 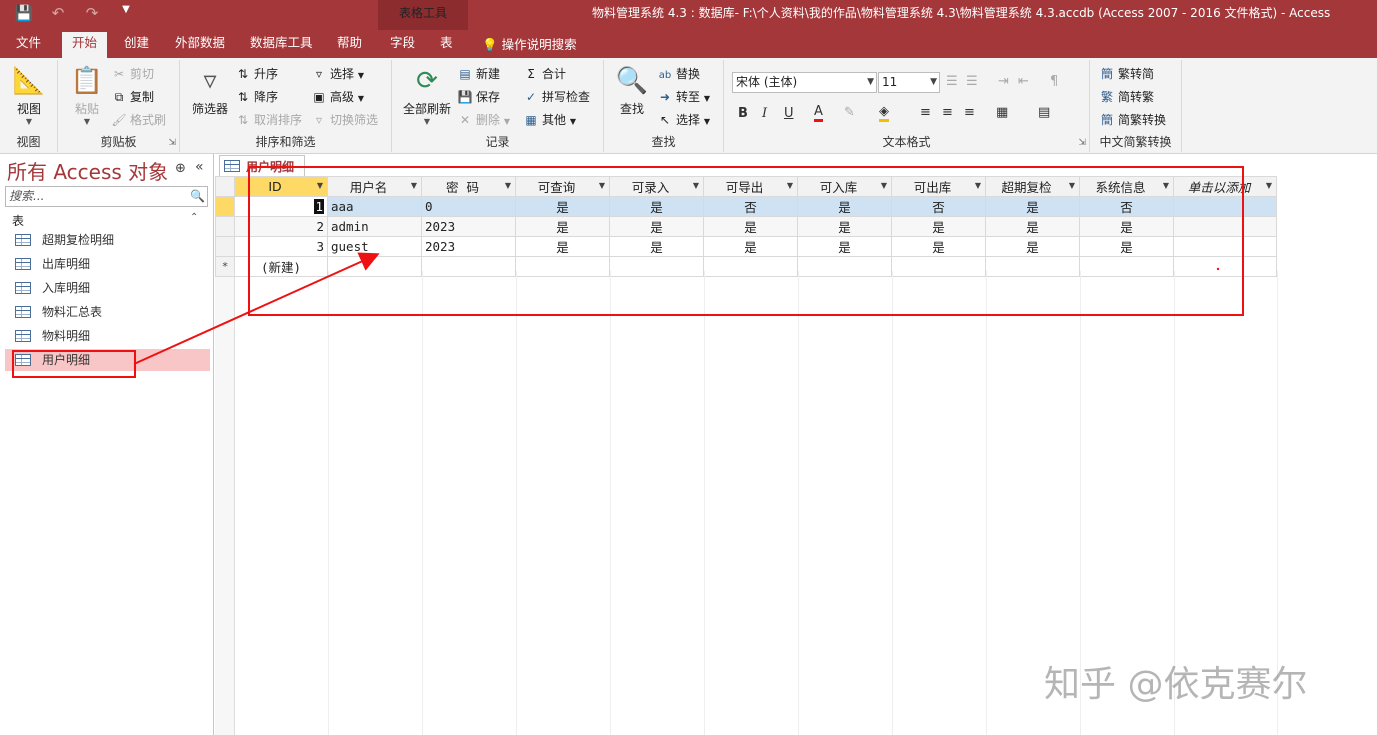 I want to click on watermark: 知乎 @依克赛尔, so click(x=1176, y=684).